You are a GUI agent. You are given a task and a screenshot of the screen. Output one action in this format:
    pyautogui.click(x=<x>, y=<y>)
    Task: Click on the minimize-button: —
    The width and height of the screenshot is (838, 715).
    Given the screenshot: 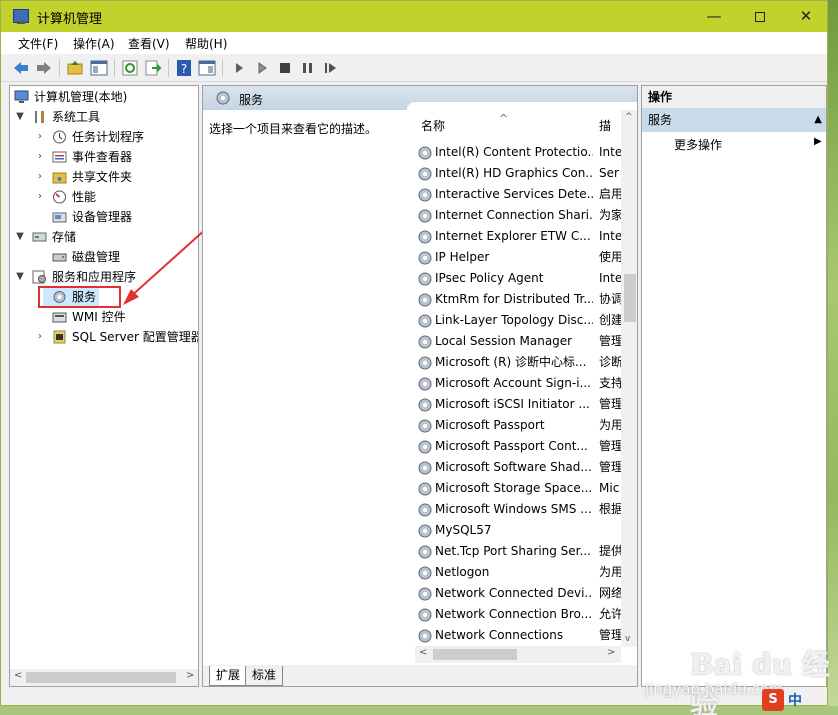 What is the action you would take?
    pyautogui.click(x=714, y=16)
    